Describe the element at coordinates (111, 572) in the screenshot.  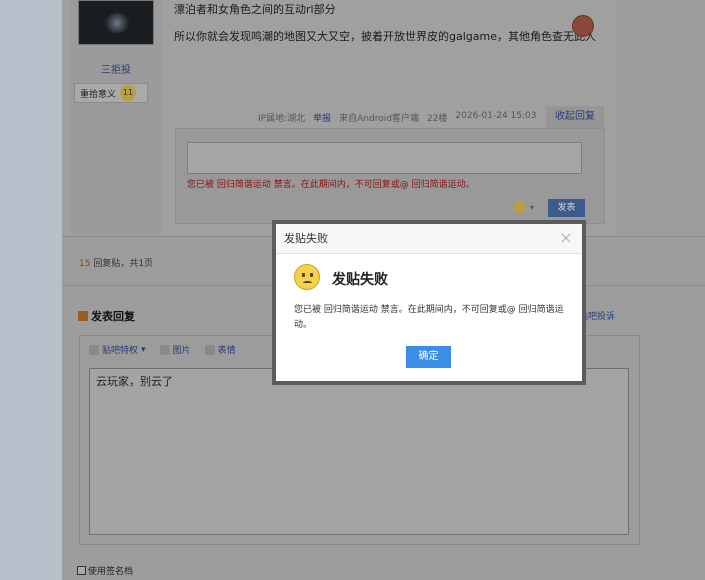
I see `signature-label: 使用签名档` at that location.